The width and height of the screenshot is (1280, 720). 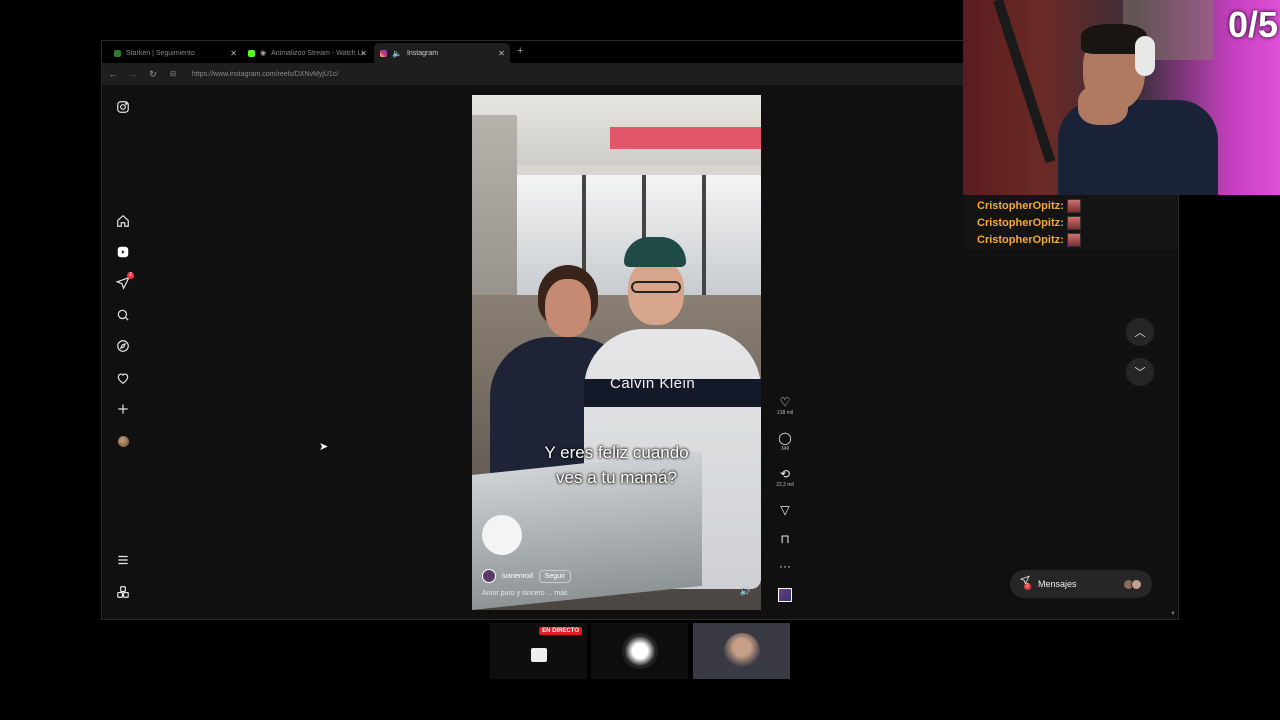 What do you see at coordinates (123, 560) in the screenshot?
I see `menu-icon` at bounding box center [123, 560].